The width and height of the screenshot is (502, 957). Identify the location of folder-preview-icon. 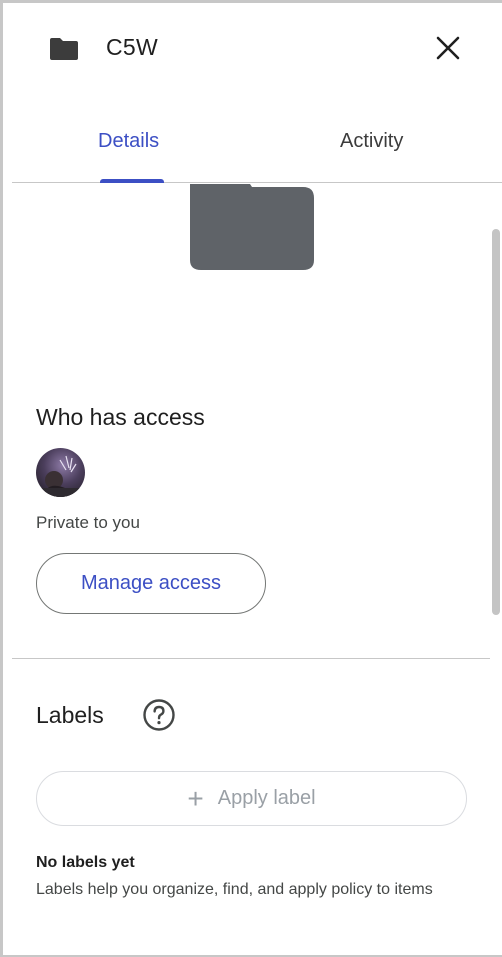
(252, 227).